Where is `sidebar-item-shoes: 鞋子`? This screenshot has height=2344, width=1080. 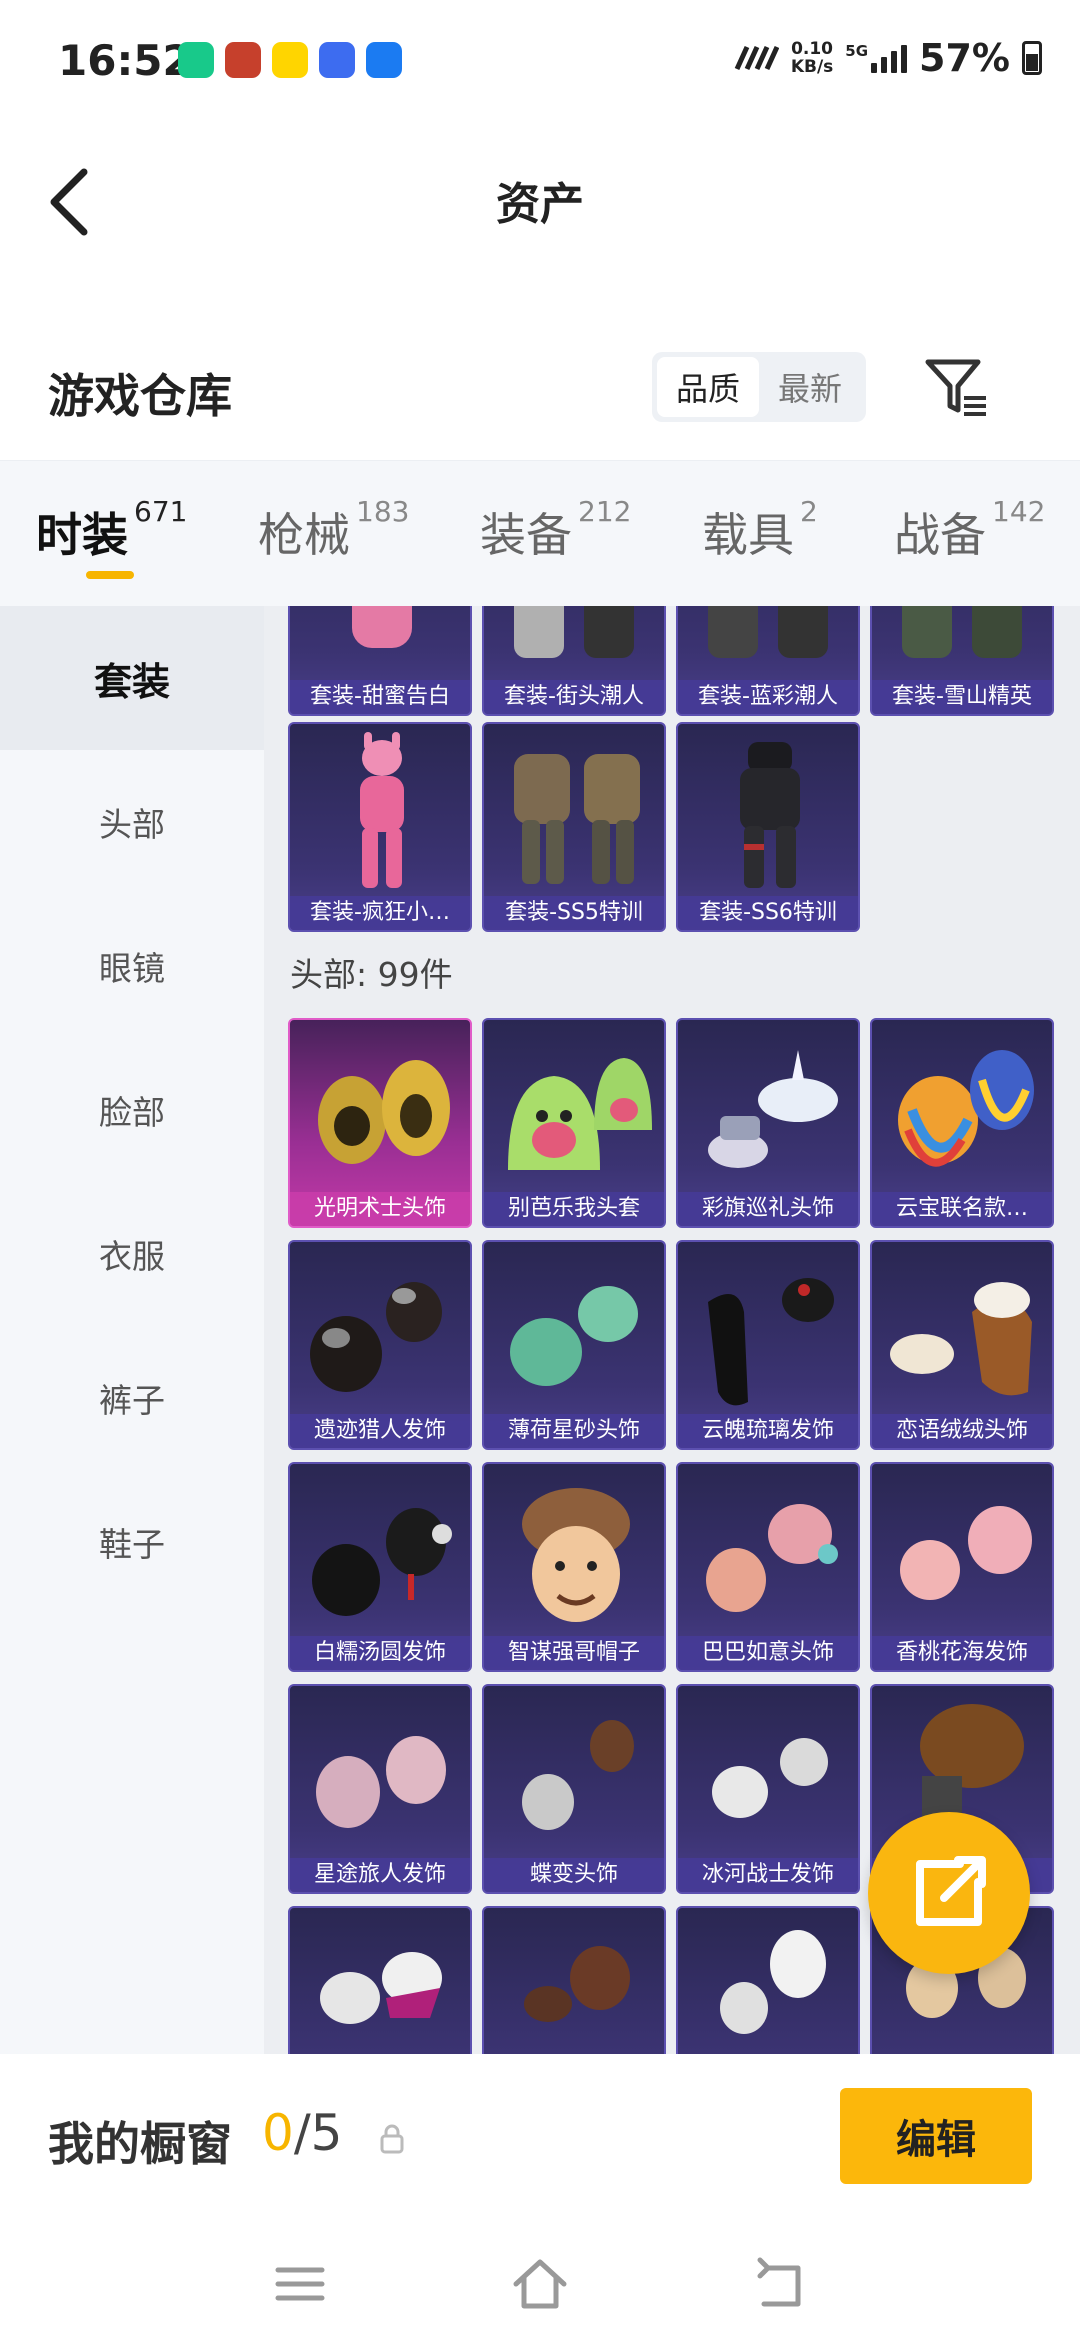 sidebar-item-shoes: 鞋子 is located at coordinates (132, 1542).